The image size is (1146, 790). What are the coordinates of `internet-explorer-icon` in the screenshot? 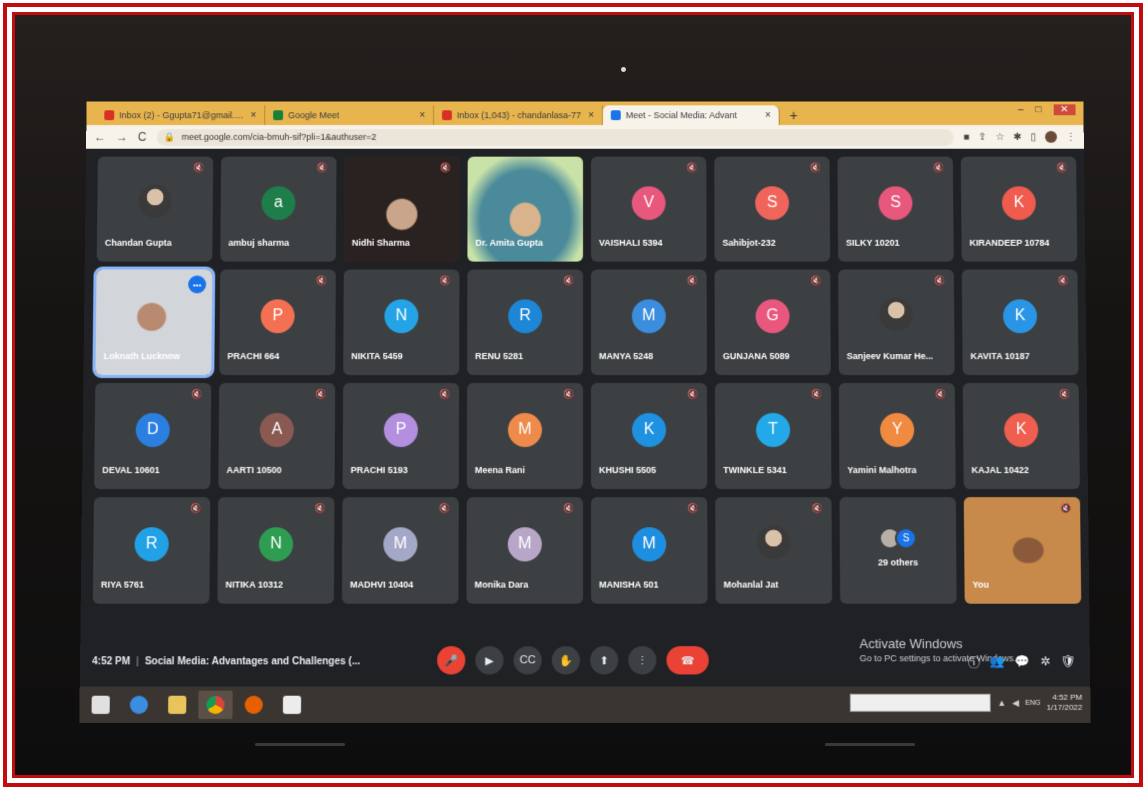 It's located at (139, 704).